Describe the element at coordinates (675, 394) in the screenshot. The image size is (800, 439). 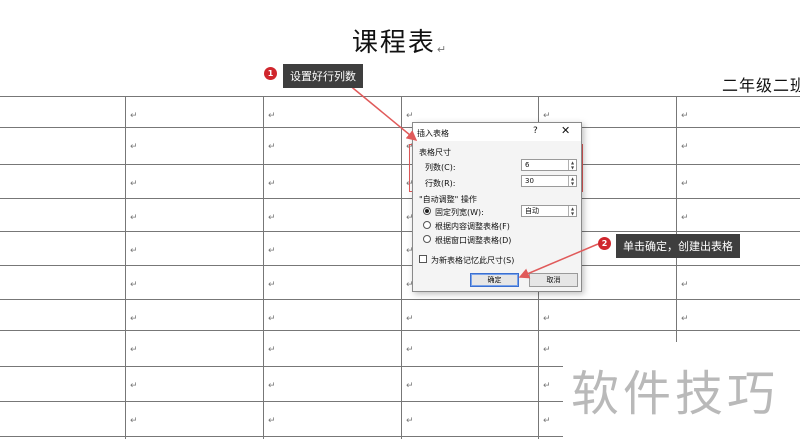
I see `watermark-text: 软件技巧` at that location.